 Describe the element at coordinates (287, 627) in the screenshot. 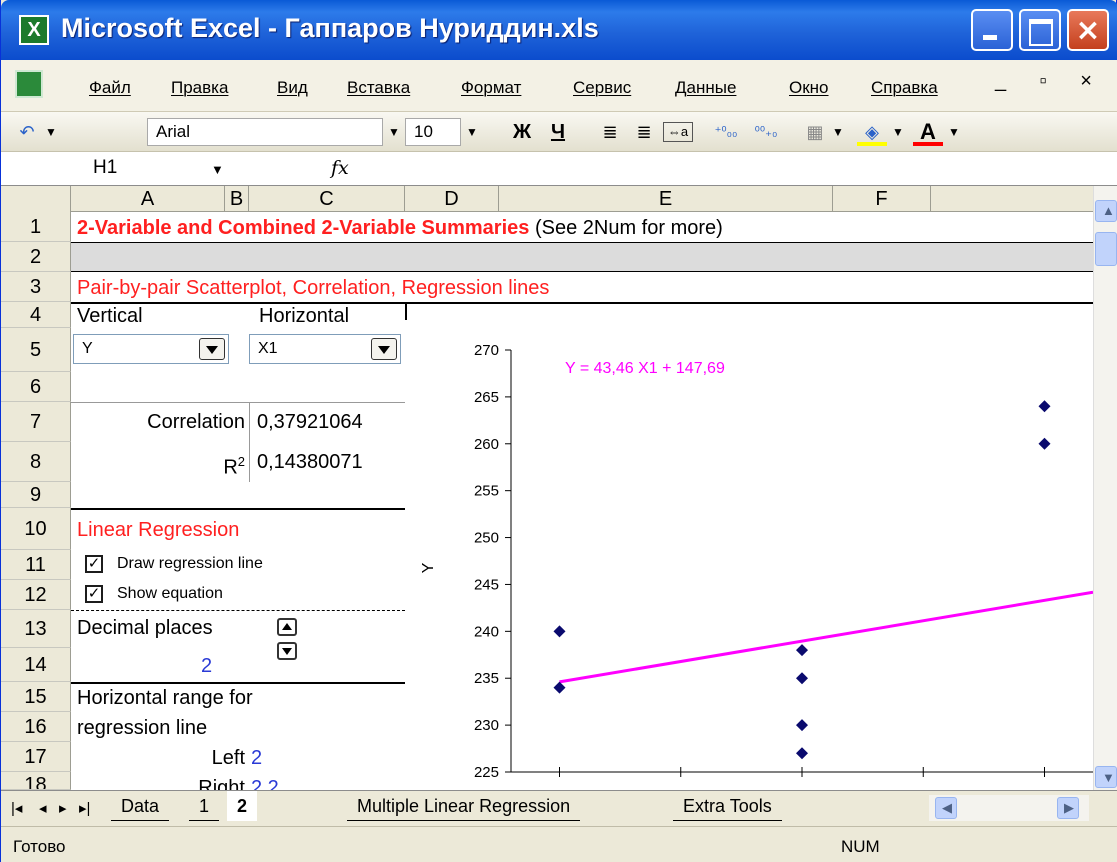

I see `decimal-up-button` at that location.